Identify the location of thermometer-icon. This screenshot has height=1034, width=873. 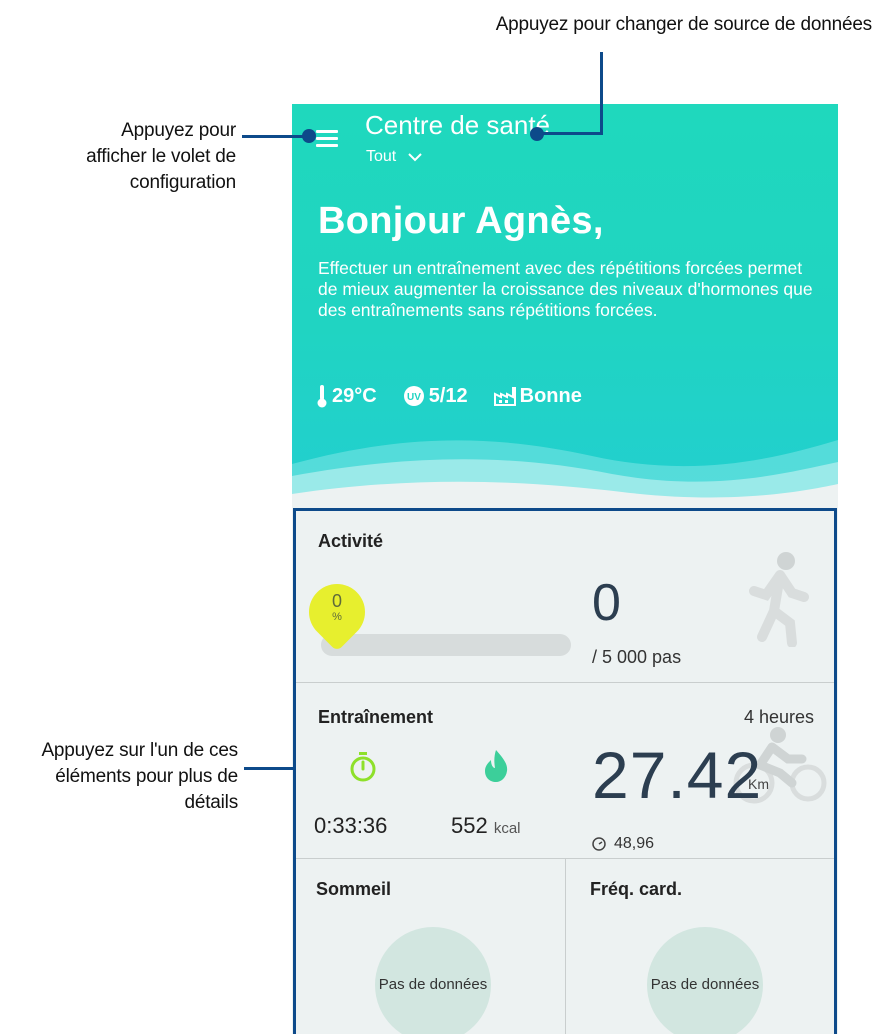
(322, 396).